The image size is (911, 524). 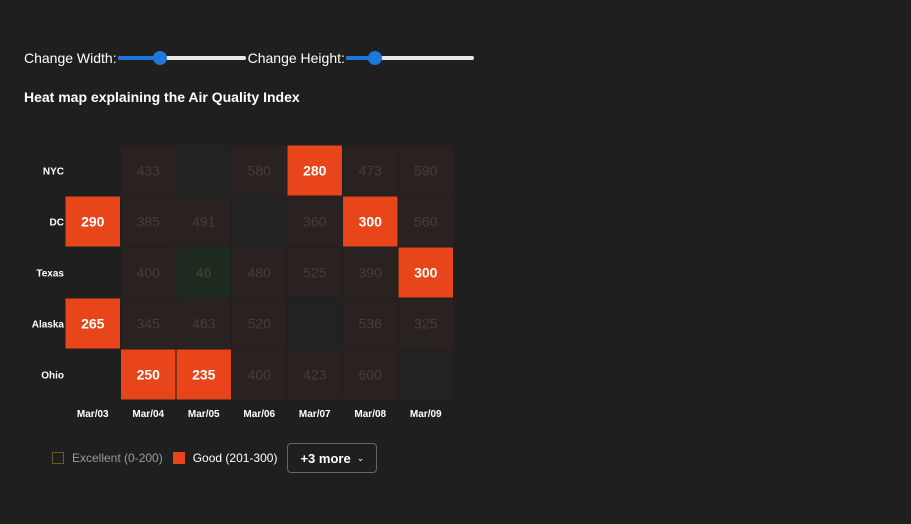 What do you see at coordinates (93, 222) in the screenshot?
I see `heatmap-cell-value: 290` at bounding box center [93, 222].